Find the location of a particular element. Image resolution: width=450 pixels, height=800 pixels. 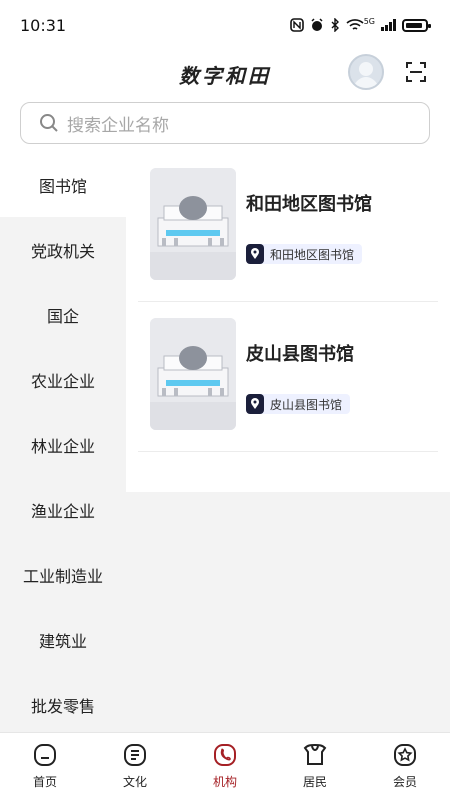

list-item: 皮山县图书馆 皮山县图书馆 is located at coordinates (288, 377).